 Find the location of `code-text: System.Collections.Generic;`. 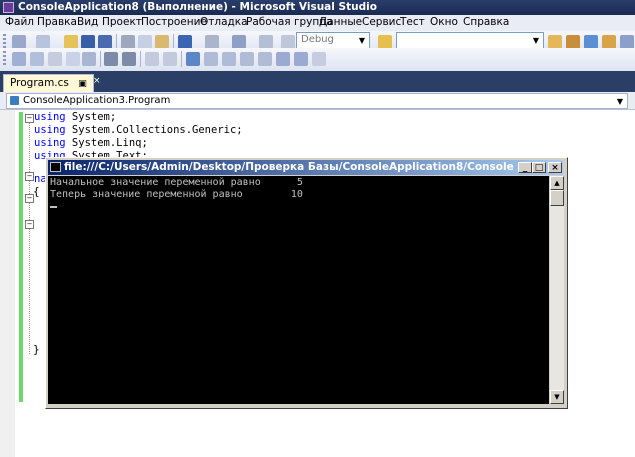

code-text: System.Collections.Generic; is located at coordinates (154, 130).